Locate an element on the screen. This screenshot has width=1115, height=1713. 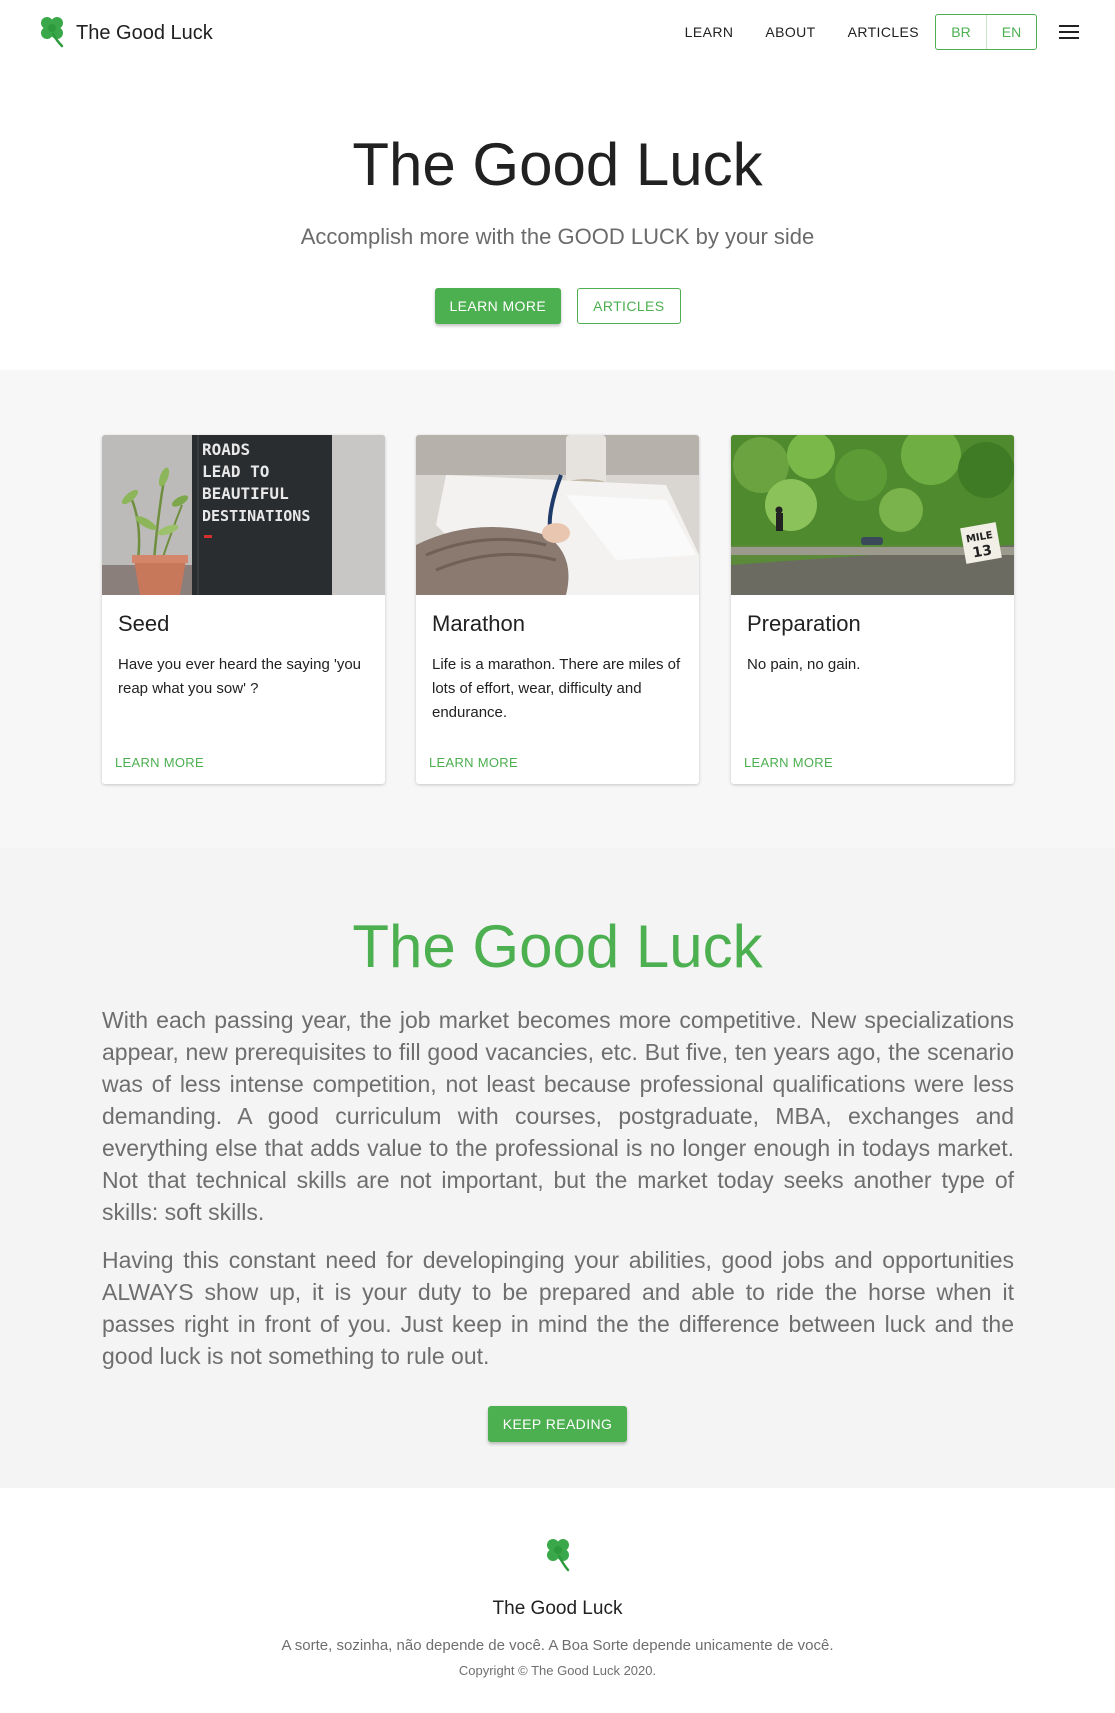
nav-articles: ARTICLES is located at coordinates (883, 32).